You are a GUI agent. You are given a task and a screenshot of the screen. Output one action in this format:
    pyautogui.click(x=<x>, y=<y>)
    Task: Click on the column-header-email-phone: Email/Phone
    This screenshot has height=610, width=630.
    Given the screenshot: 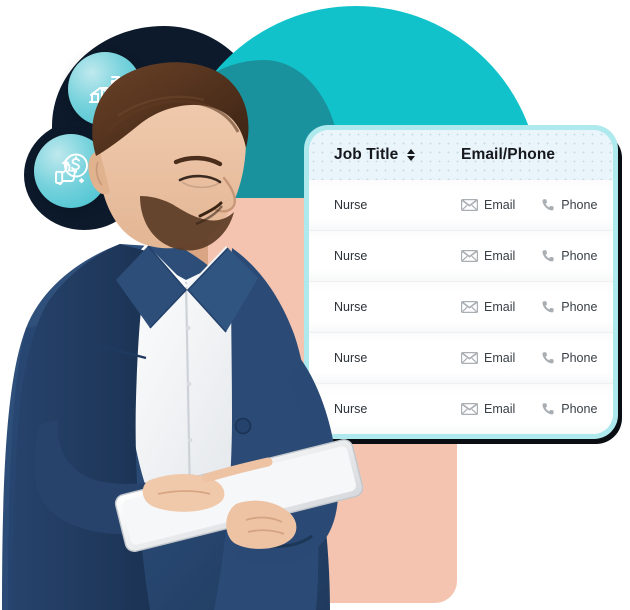 What is the action you would take?
    pyautogui.click(x=534, y=155)
    